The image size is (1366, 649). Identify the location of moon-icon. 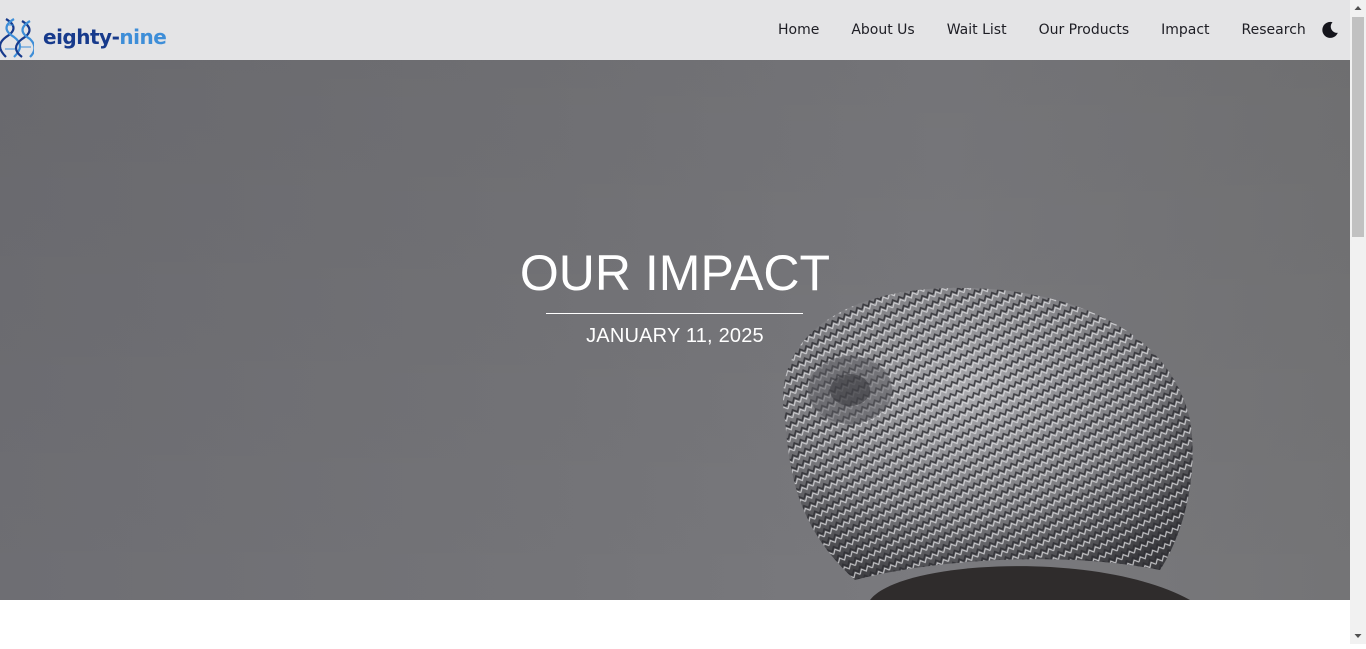
(1330, 29).